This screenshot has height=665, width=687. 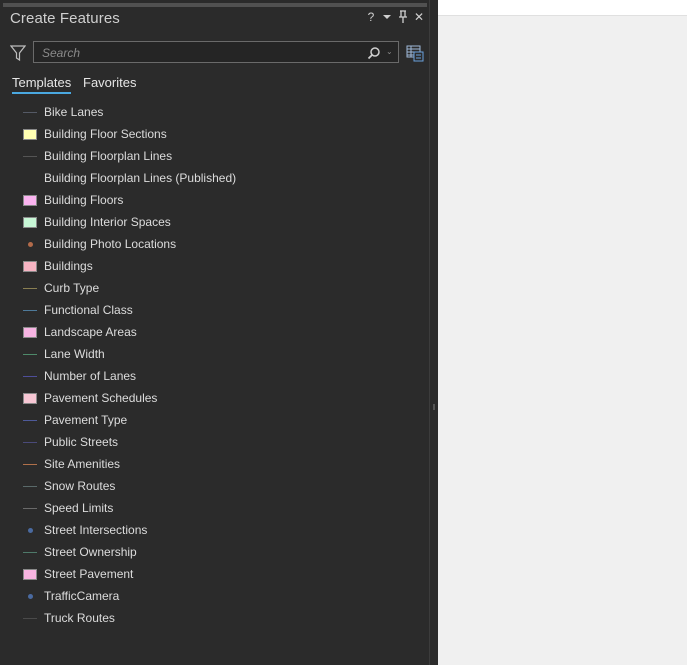 What do you see at coordinates (434, 407) in the screenshot?
I see `splitter-grip` at bounding box center [434, 407].